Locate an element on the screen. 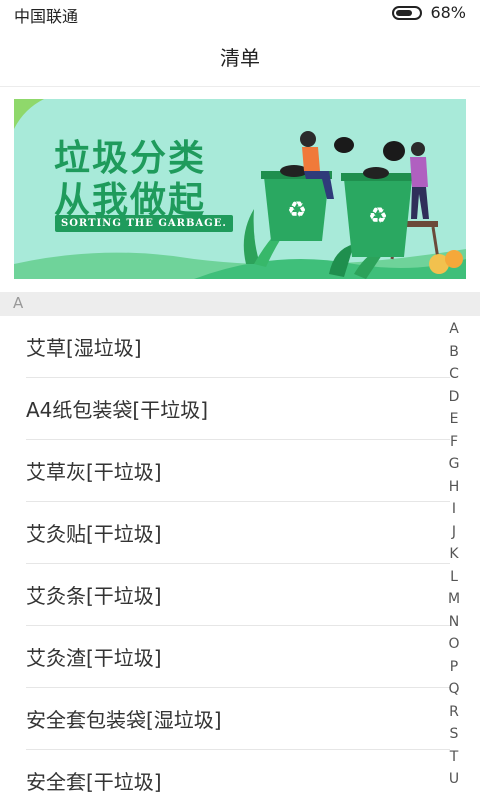 The height and width of the screenshot is (811, 480). list-item-label: 艾灸条[干垃圾] is located at coordinates (94, 596).